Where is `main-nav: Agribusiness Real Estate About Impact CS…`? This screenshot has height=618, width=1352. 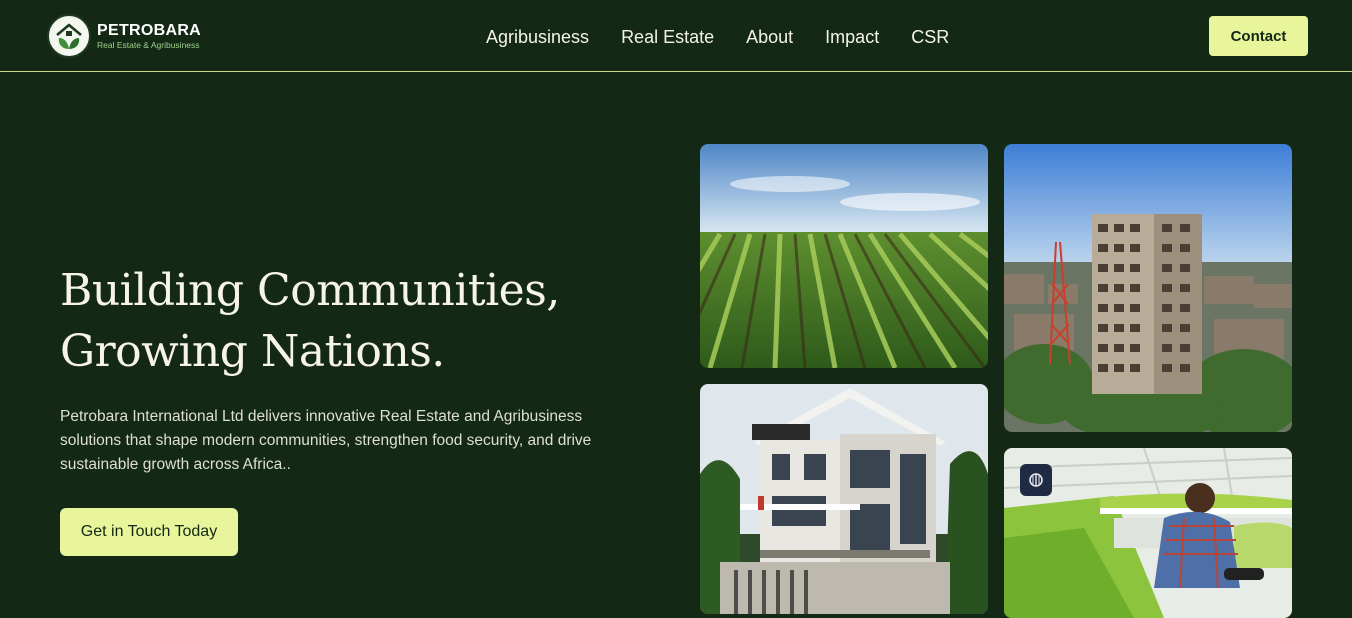
main-nav: Agribusiness Real Estate About Impact CS… is located at coordinates (717, 37).